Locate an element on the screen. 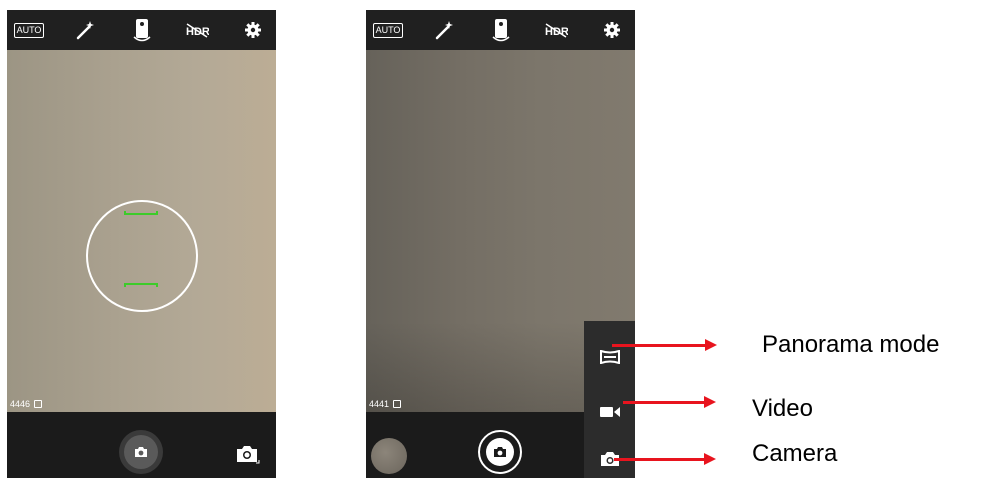 This screenshot has height=478, width=1003. panorama-icon is located at coordinates (609, 357).